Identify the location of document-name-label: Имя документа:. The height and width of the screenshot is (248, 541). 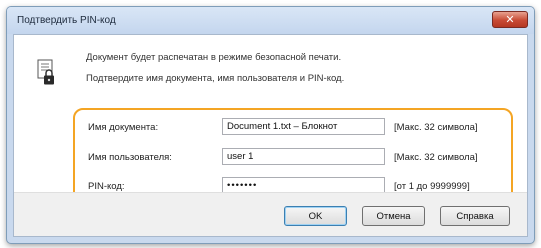
(123, 127).